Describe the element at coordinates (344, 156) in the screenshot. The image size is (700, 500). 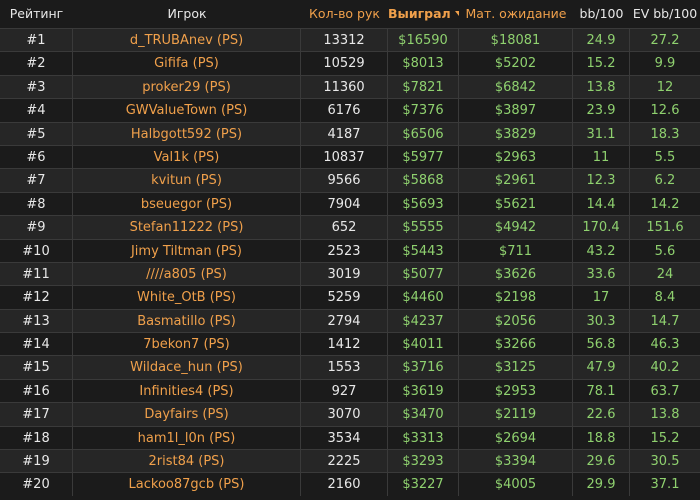
I see `cell-hands: 10837` at that location.